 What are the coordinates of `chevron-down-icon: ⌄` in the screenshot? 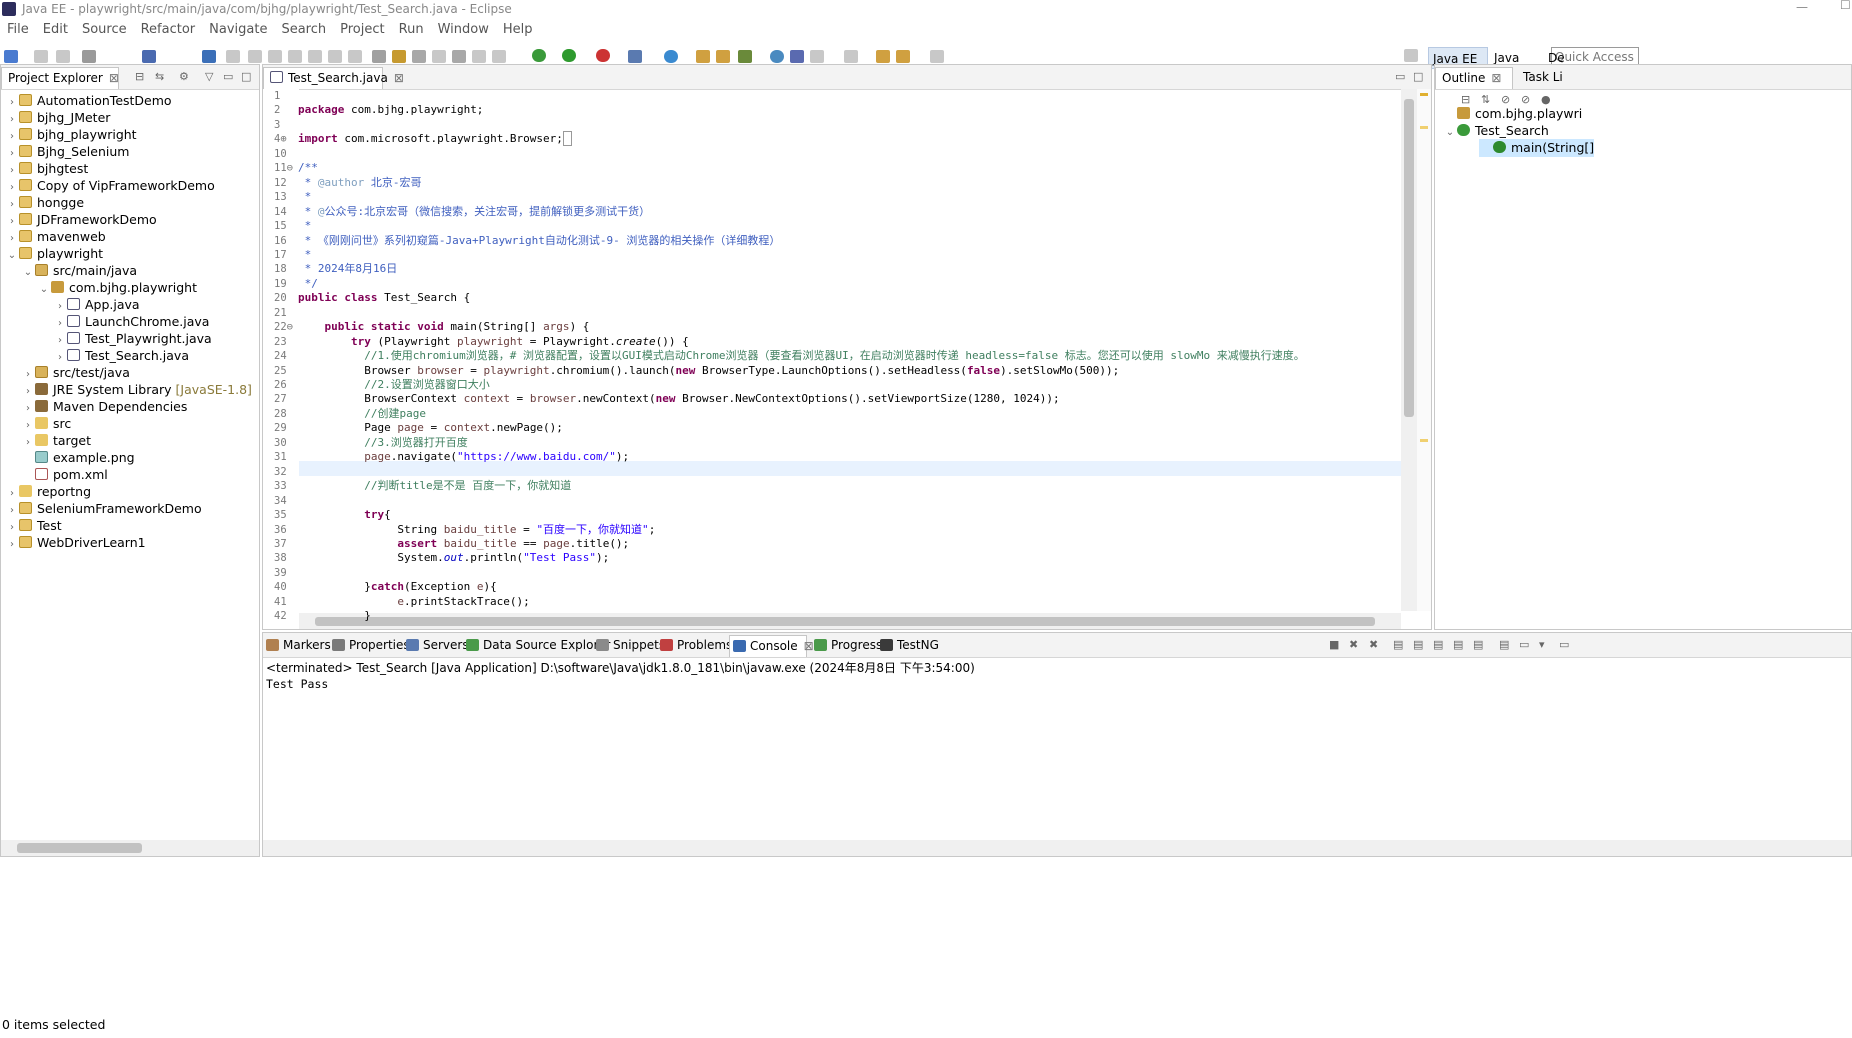 It's located at (1450, 133).